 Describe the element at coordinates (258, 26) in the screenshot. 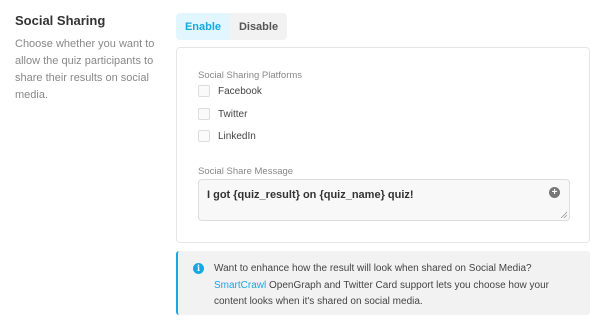

I see `disable-button: Disable` at that location.